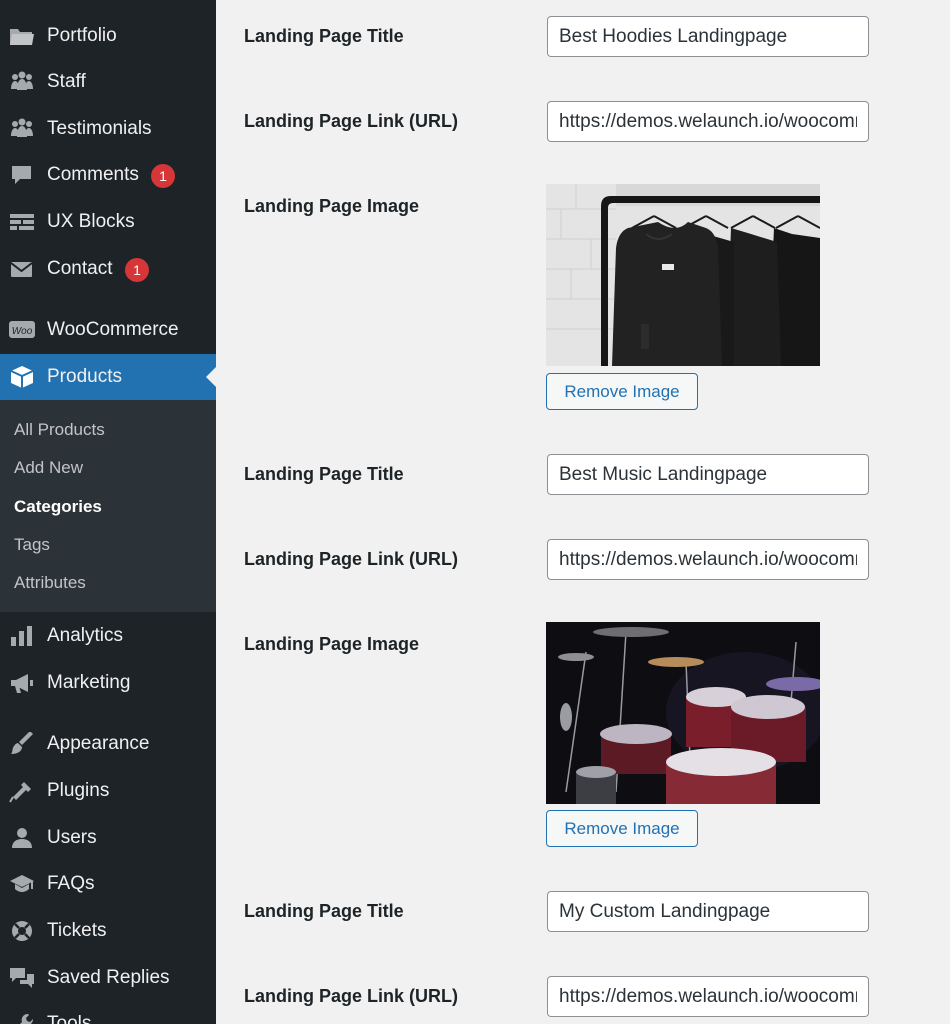 The width and height of the screenshot is (950, 1024). I want to click on comment-icon, so click(22, 175).